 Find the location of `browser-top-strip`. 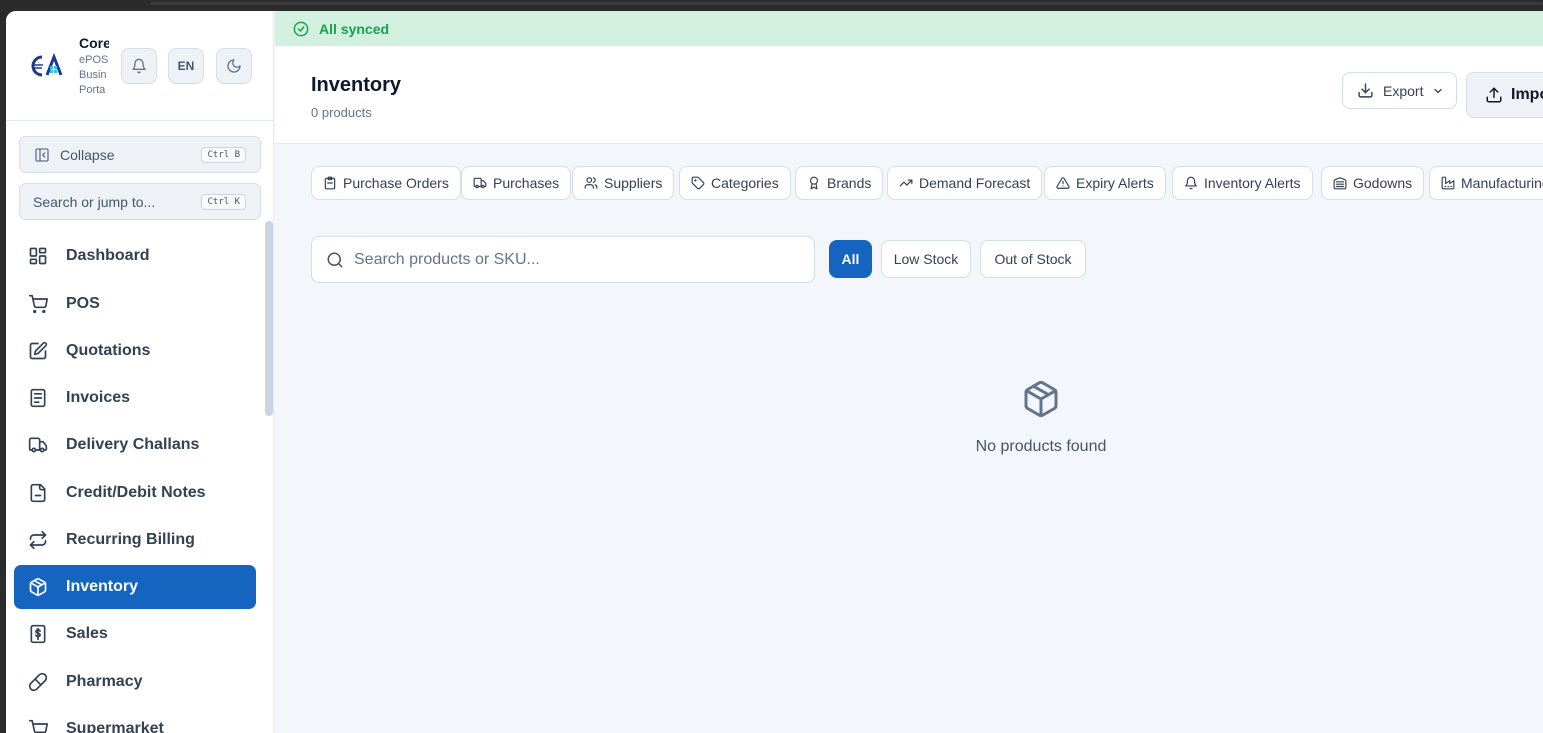

browser-top-strip is located at coordinates (771, 5).